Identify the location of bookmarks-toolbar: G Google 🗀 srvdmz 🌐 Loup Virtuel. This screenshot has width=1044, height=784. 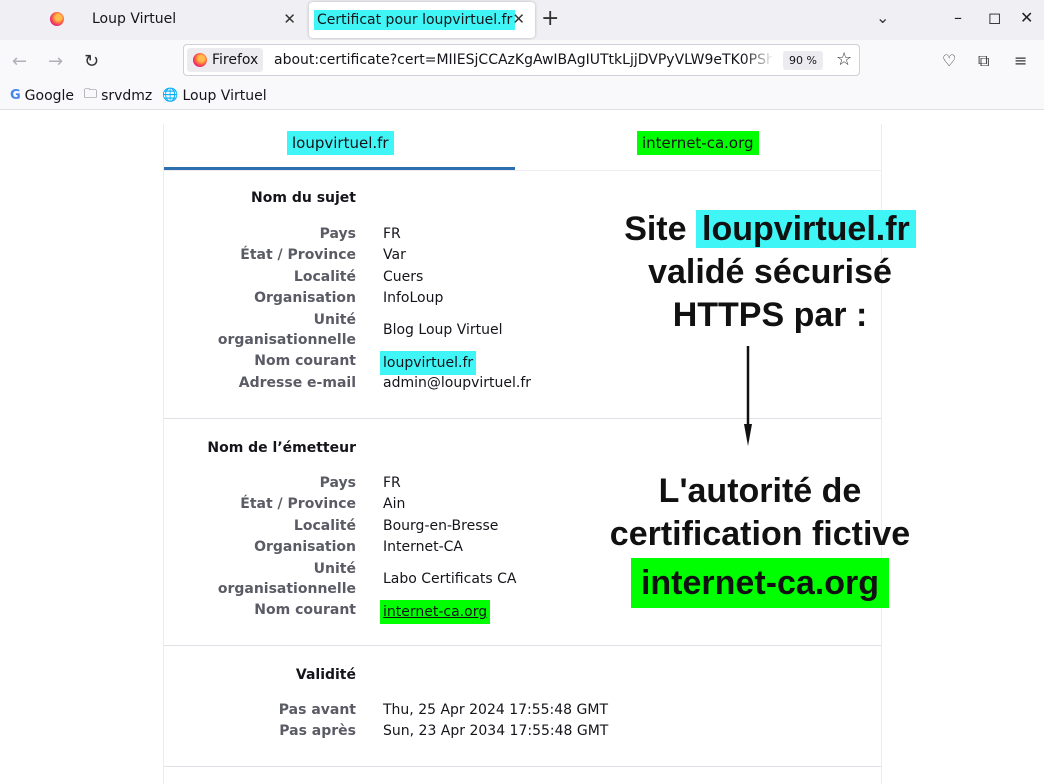
(522, 96).